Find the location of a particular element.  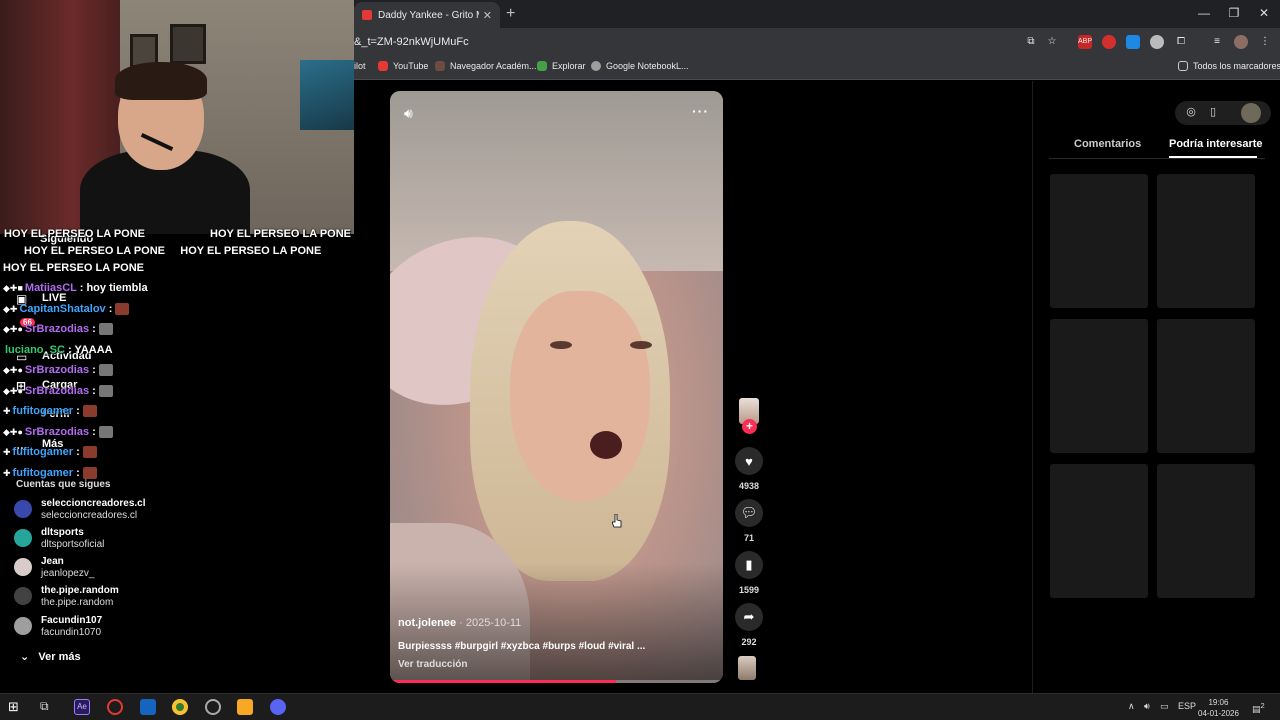

save-count: 1599 is located at coordinates (749, 590).